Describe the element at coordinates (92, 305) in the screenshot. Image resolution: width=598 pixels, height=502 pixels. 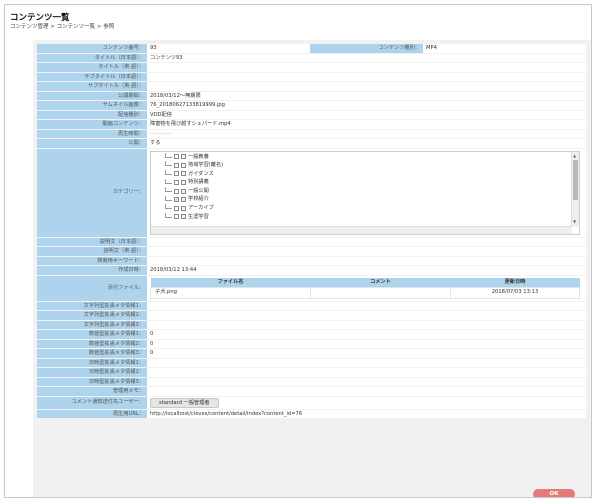
I see `str-meta-1-label: 文字列型拡張メタ情報1：` at that location.